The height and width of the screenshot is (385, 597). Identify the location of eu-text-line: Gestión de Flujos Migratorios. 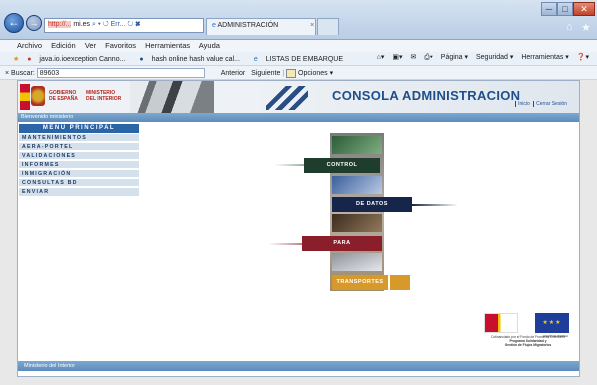
(528, 345).